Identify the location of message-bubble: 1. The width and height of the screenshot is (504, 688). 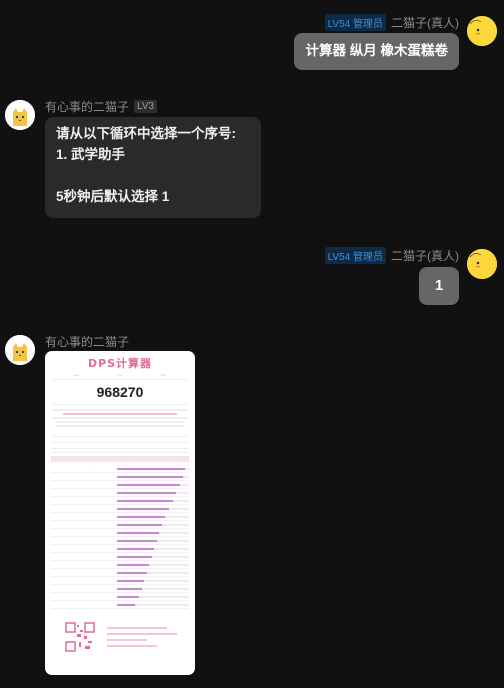
(439, 286).